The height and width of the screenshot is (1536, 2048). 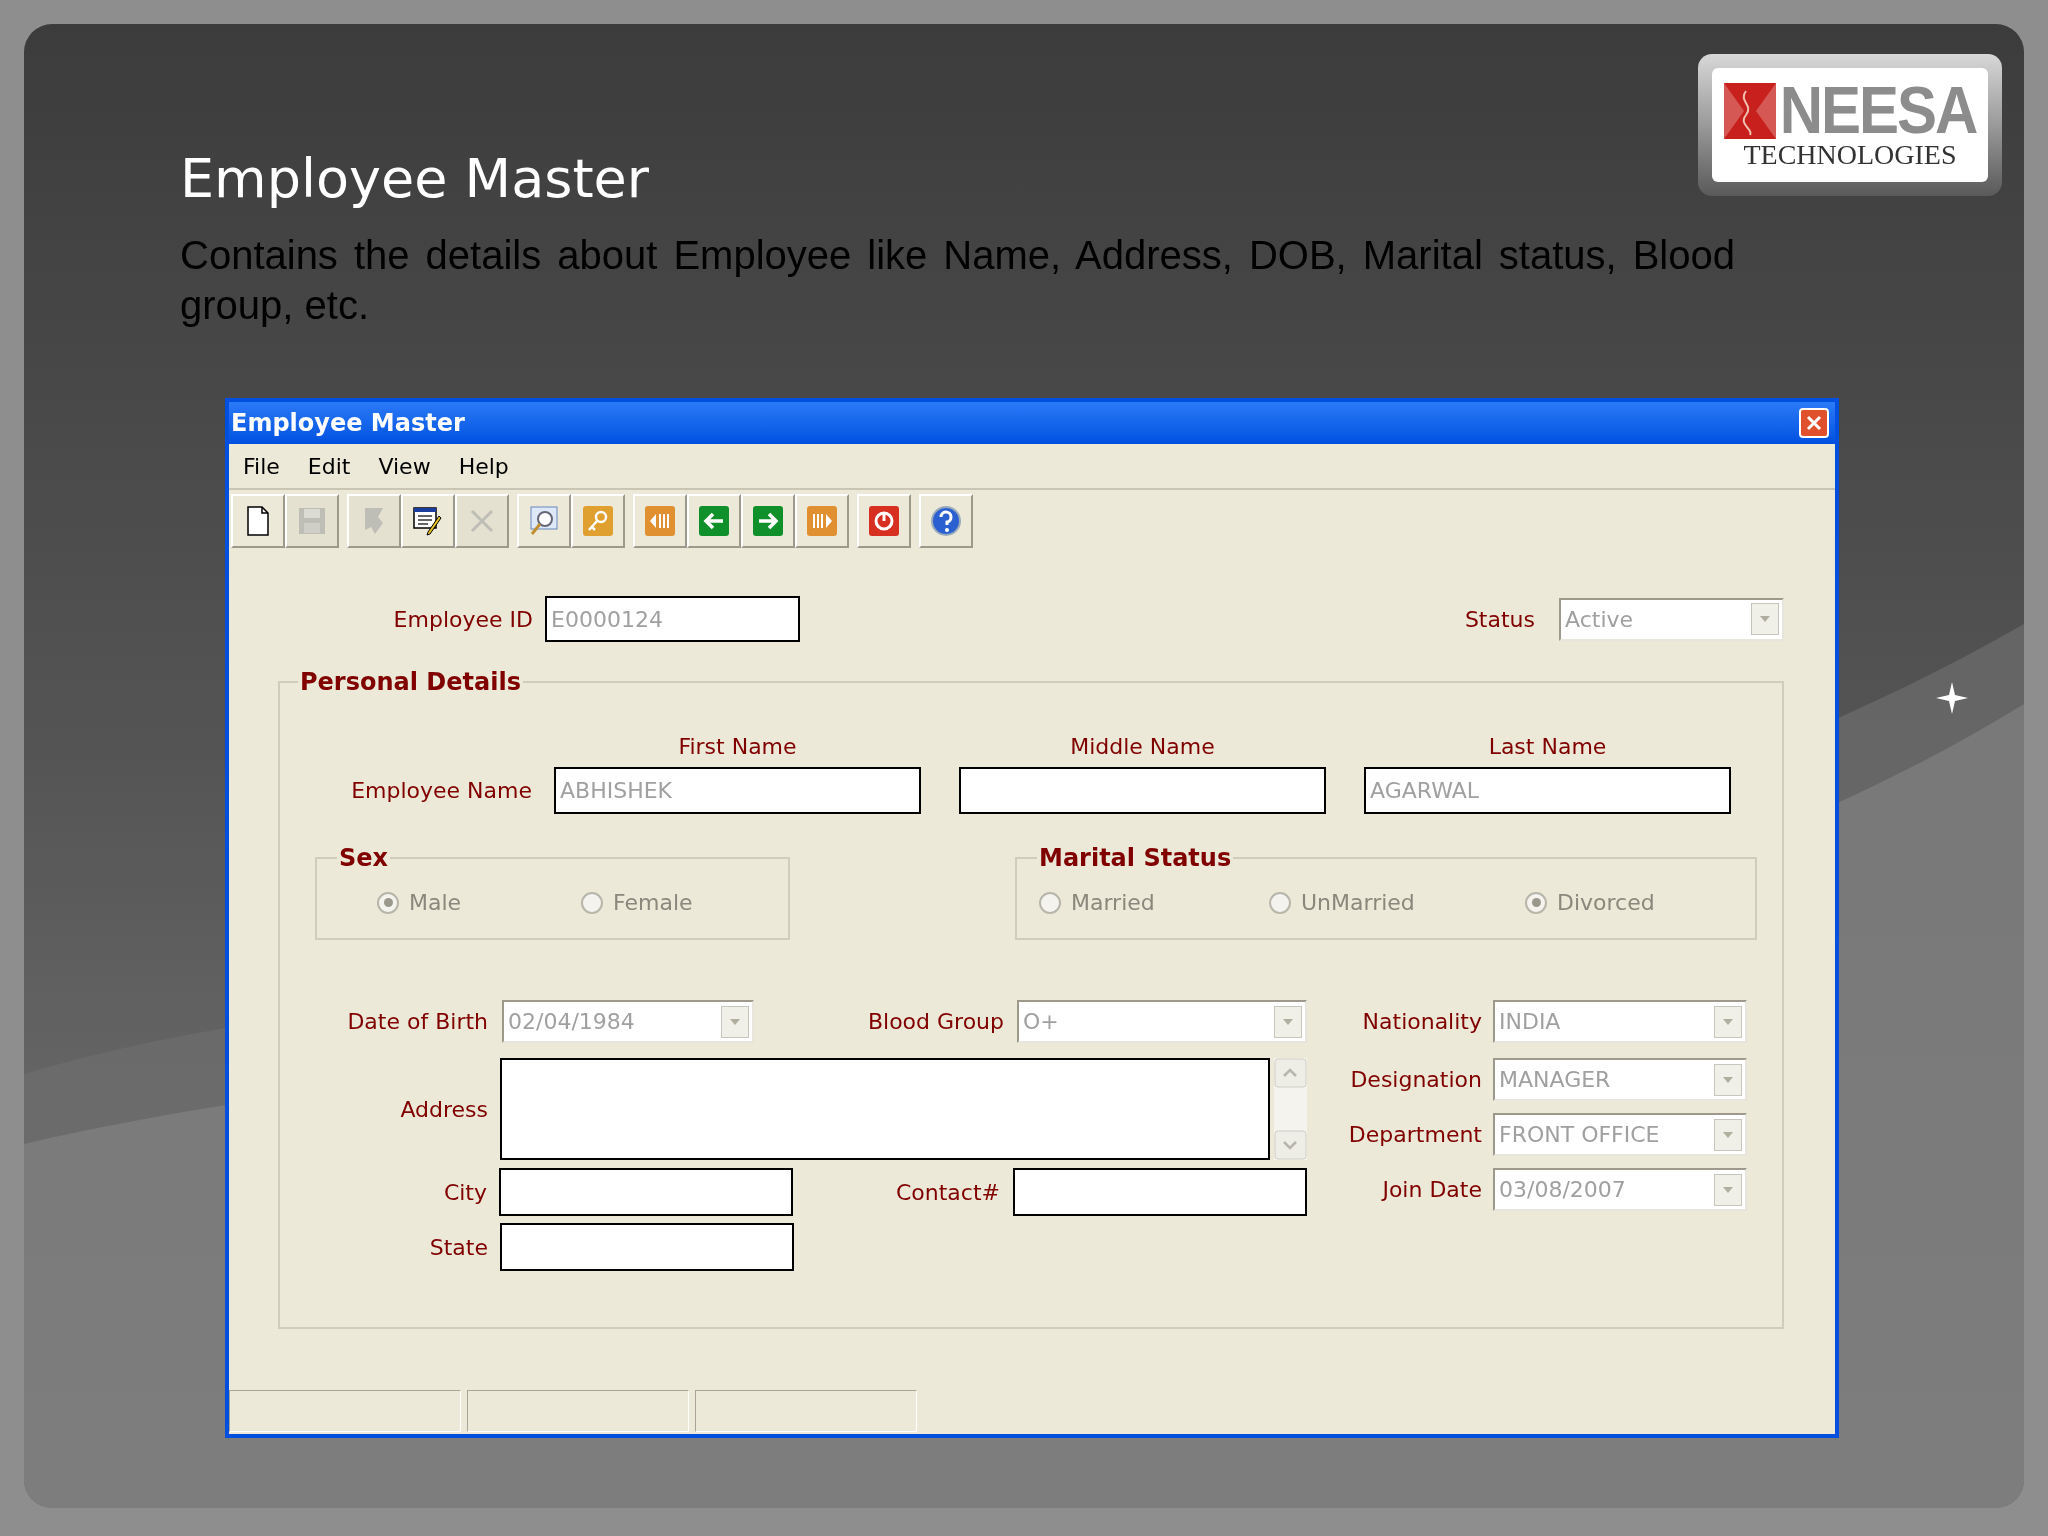 What do you see at coordinates (483, 466) in the screenshot?
I see `menu-item: Help` at bounding box center [483, 466].